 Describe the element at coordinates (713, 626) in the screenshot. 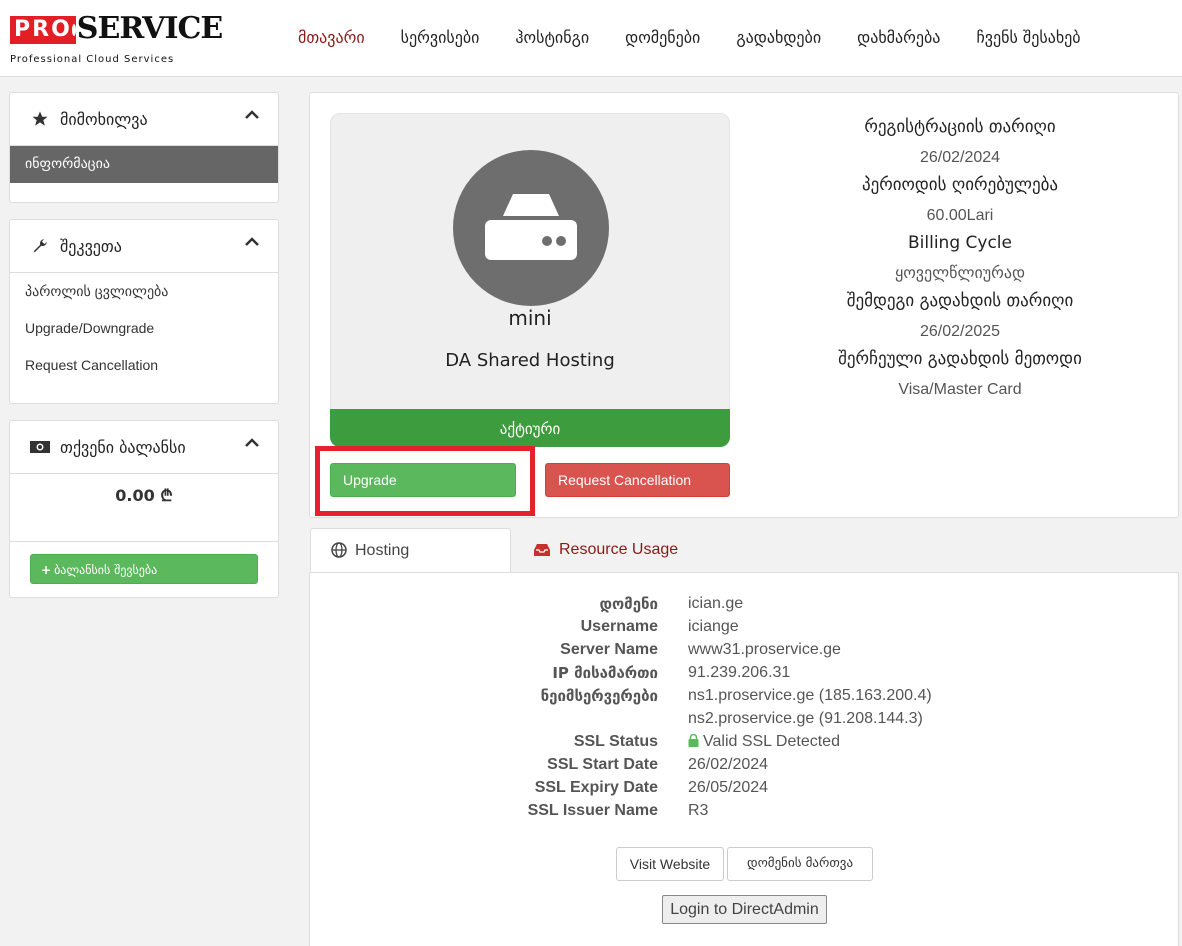

I see `info-value: iciange` at that location.